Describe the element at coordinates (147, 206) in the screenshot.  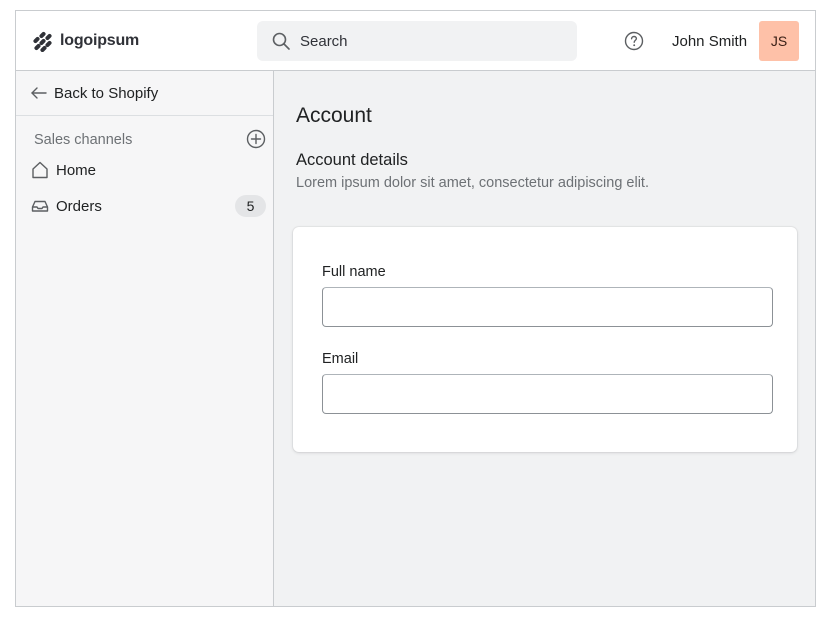
I see `sidebar-item-orders: Orders 5` at that location.